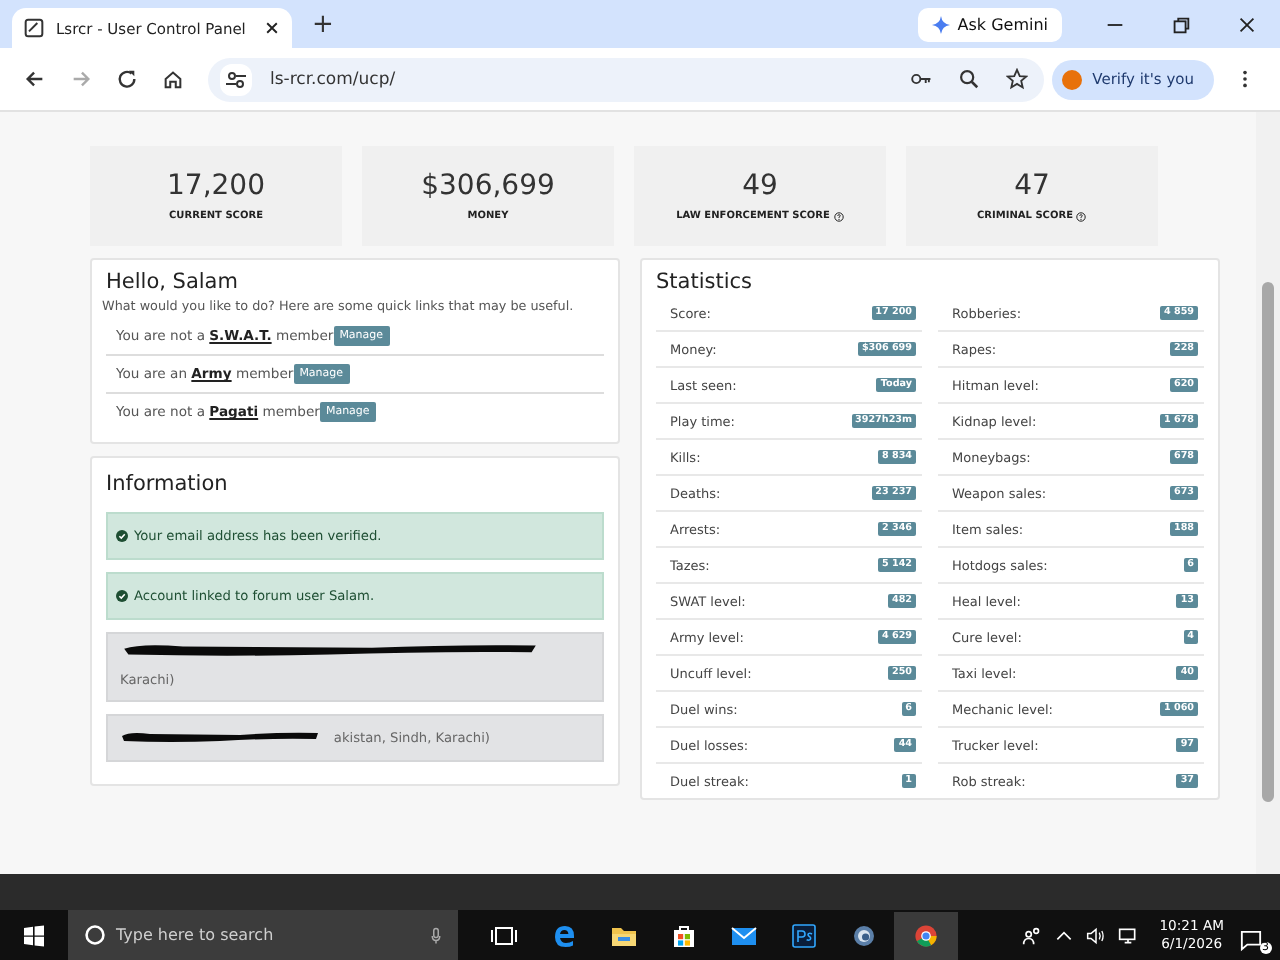 The image size is (1280, 960). I want to click on restore-icon, so click(1181, 24).